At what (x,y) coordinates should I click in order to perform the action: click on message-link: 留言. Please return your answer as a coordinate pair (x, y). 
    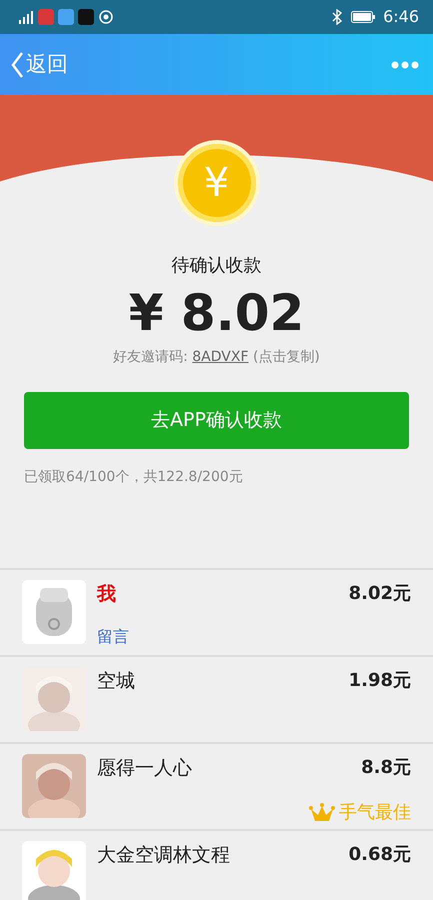
    Looking at the image, I should click on (113, 636).